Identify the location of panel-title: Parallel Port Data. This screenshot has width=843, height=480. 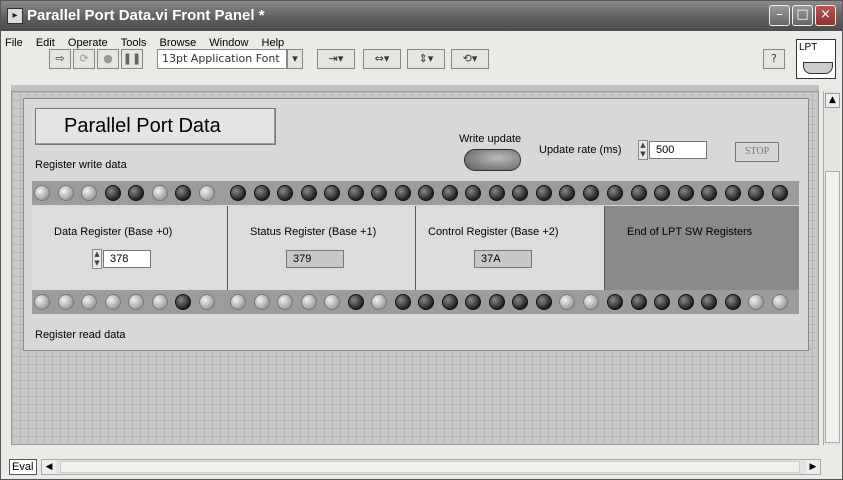
(142, 126).